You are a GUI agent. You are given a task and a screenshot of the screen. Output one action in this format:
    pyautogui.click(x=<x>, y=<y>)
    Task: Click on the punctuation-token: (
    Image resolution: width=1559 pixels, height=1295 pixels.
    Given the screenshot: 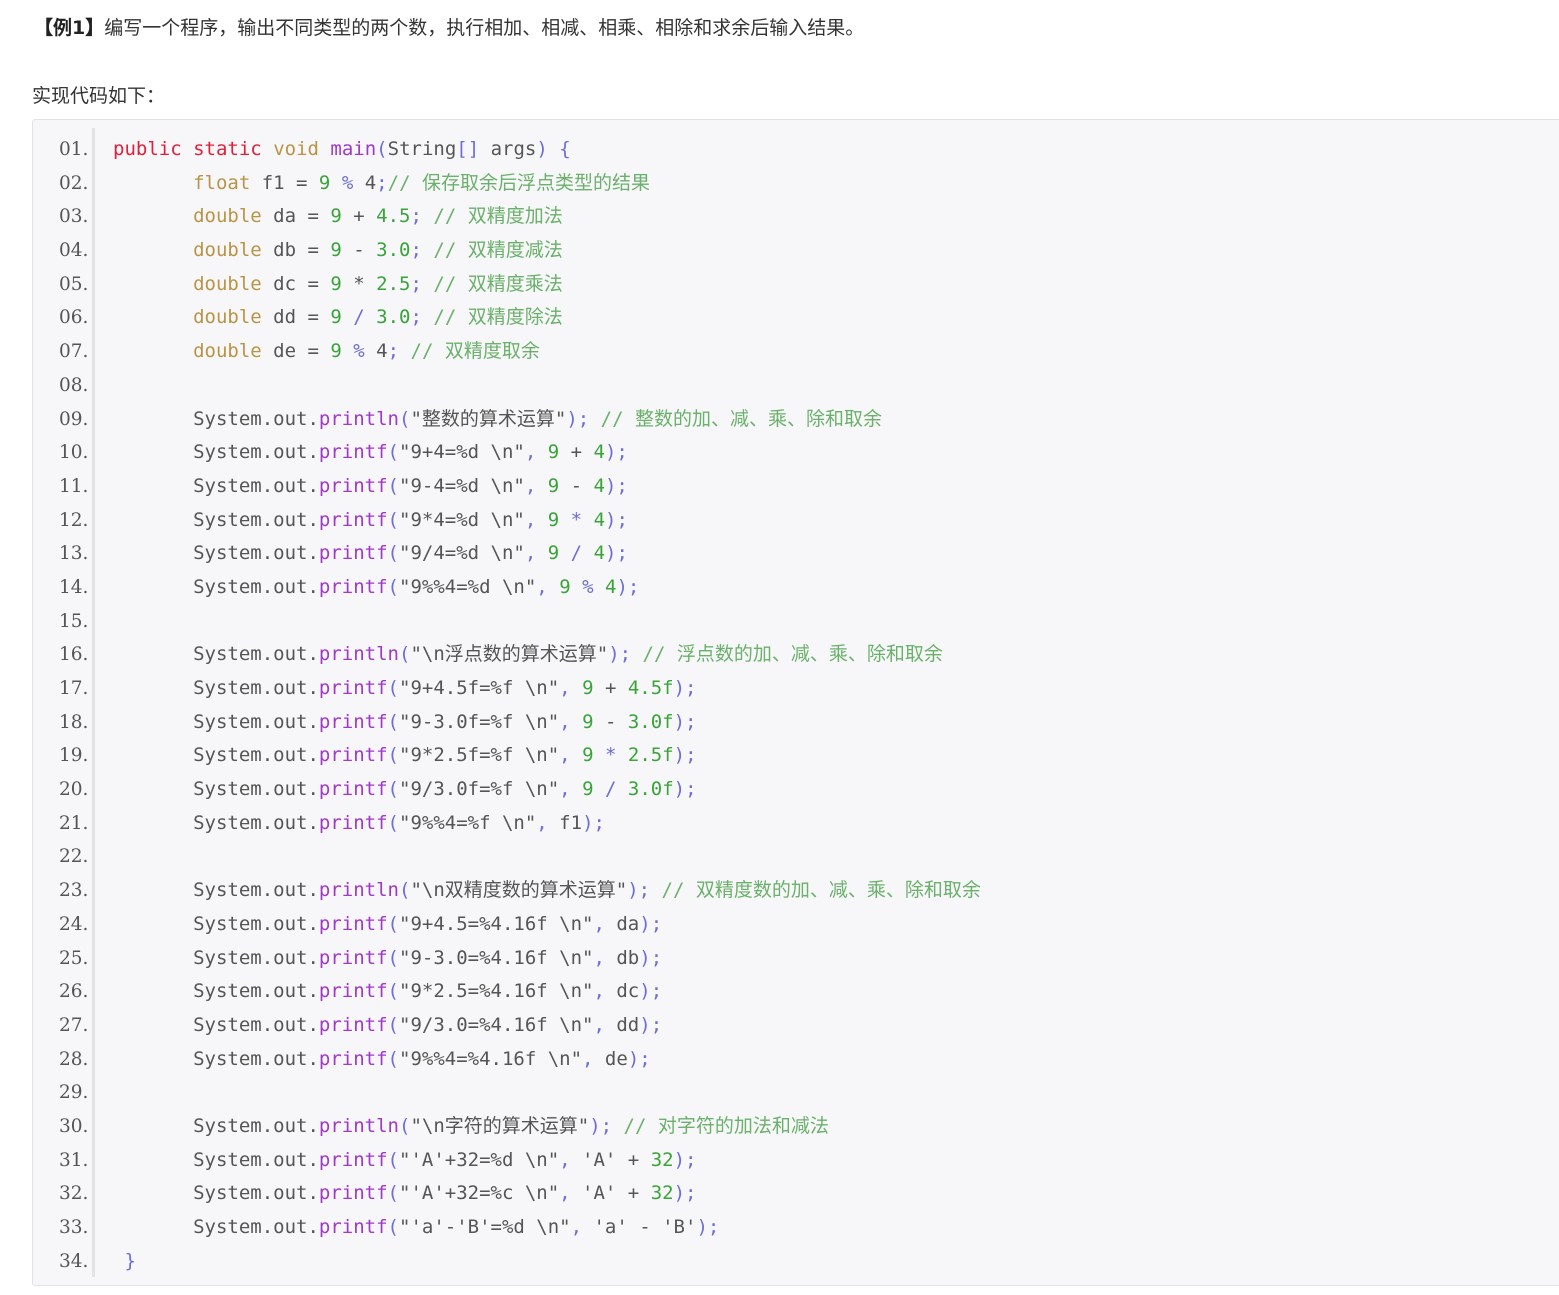 What is the action you would take?
    pyautogui.click(x=393, y=1193)
    